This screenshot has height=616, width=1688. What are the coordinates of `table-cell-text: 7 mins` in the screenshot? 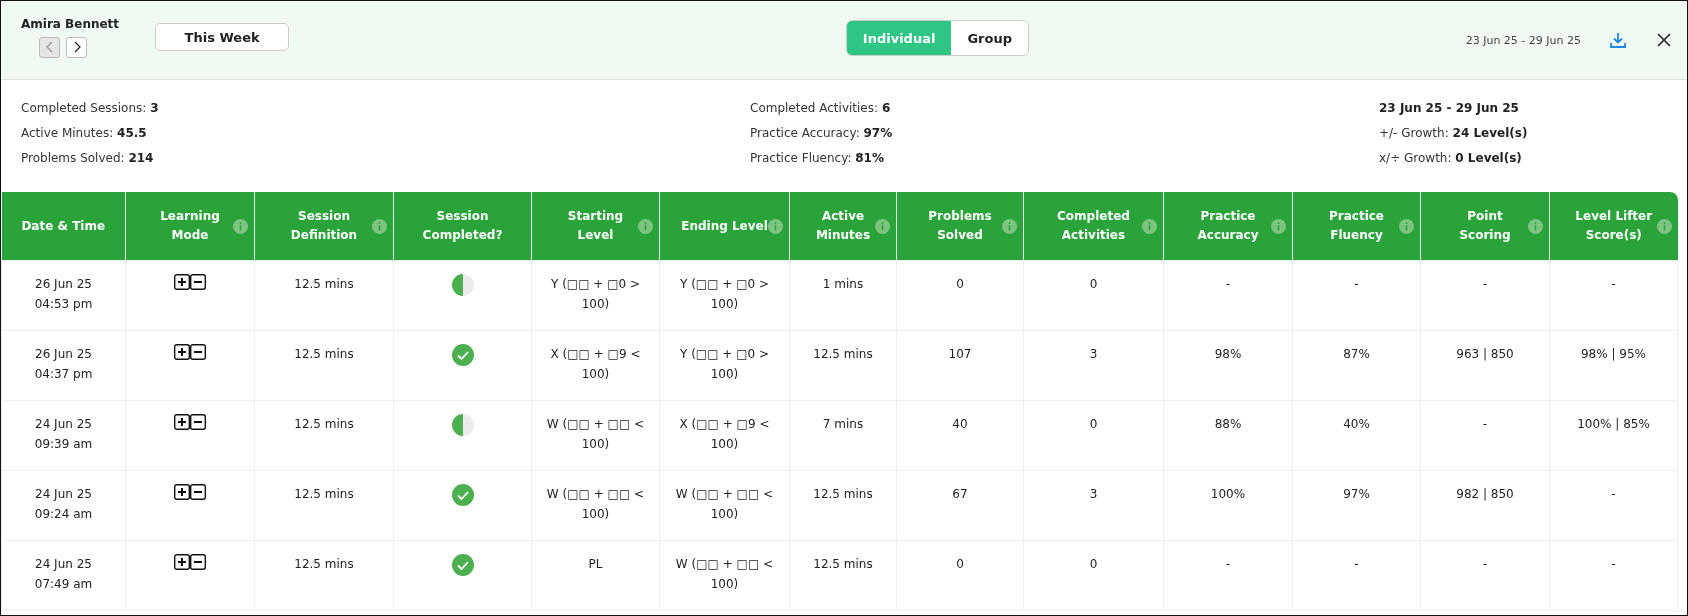 It's located at (843, 424).